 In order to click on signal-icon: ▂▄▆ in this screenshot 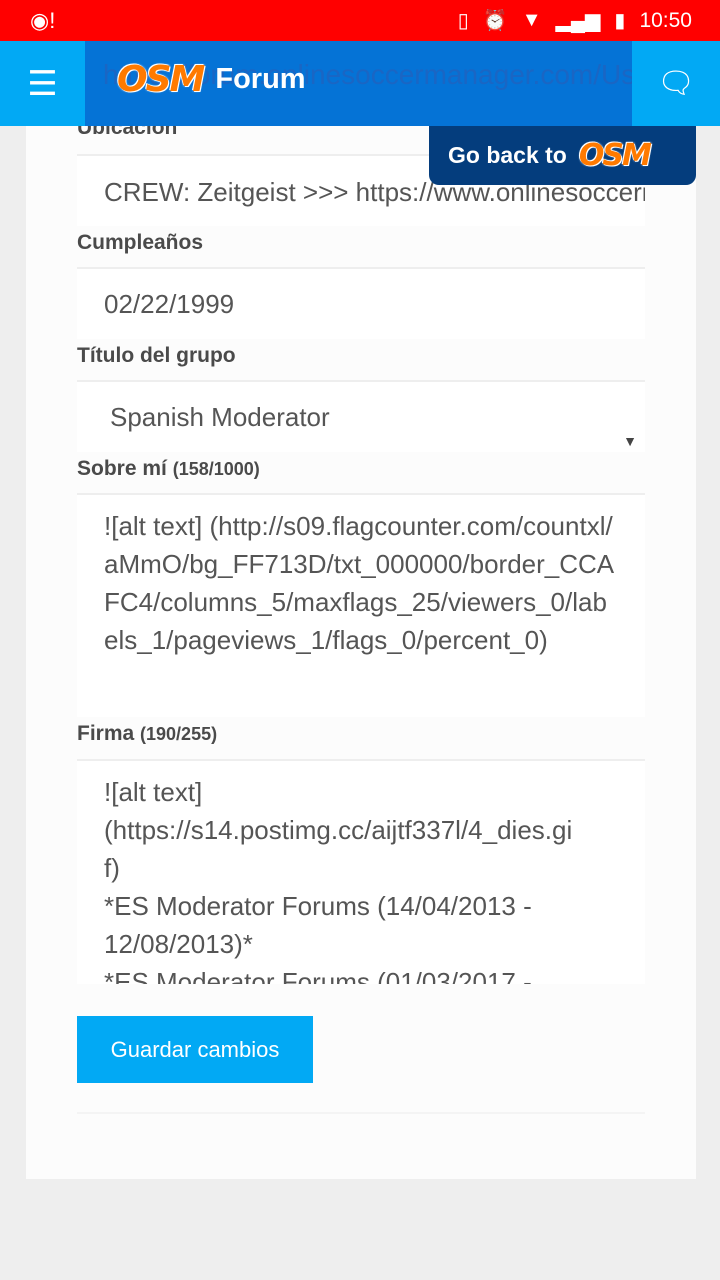, I will do `click(578, 21)`.